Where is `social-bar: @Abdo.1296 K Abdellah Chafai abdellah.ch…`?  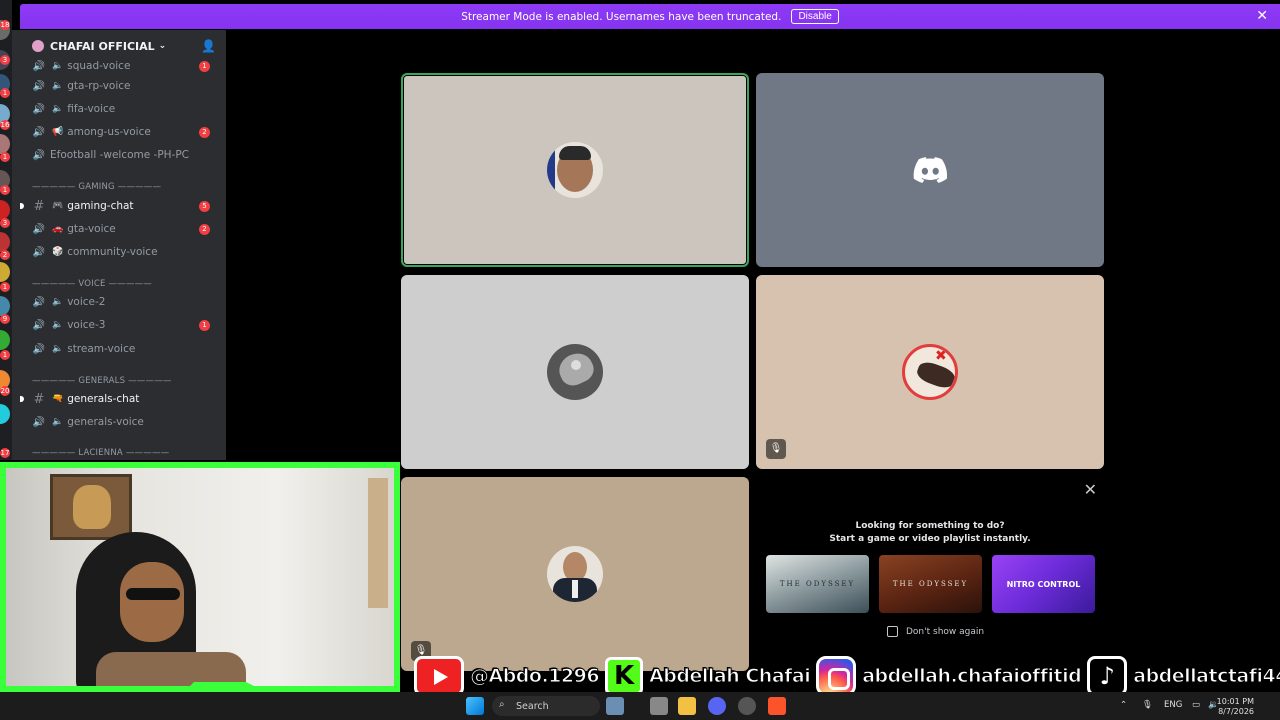
social-bar: @Abdo.1296 K Abdellah Chafai abdellah.ch… is located at coordinates (847, 676).